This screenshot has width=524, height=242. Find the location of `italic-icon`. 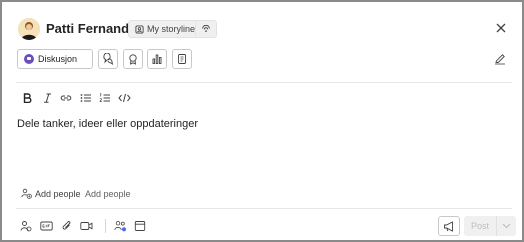

italic-icon is located at coordinates (47, 98).